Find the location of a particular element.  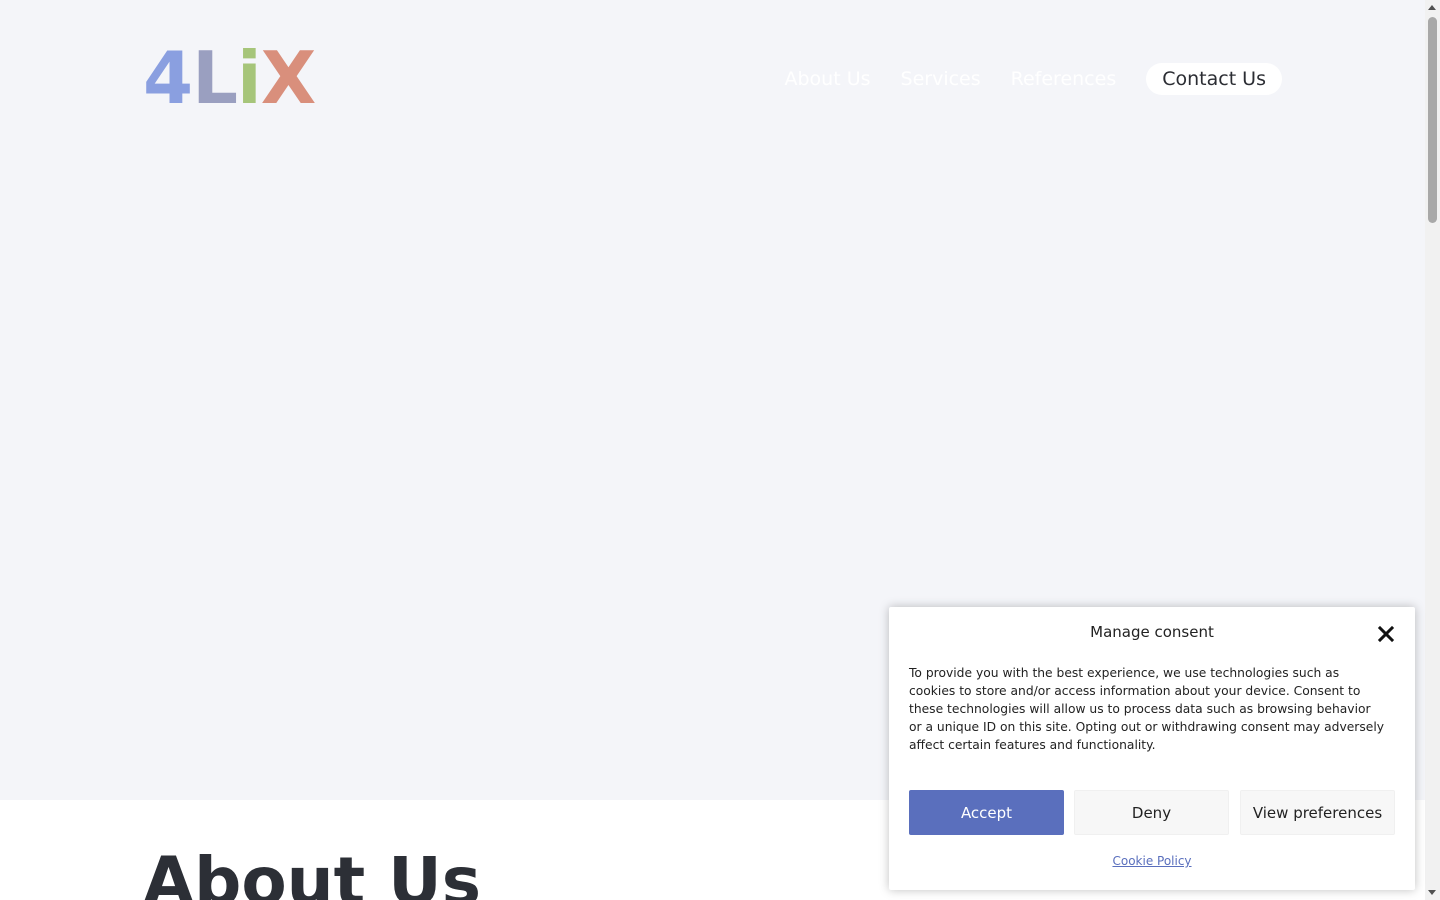

accept-button: Accept is located at coordinates (986, 812).